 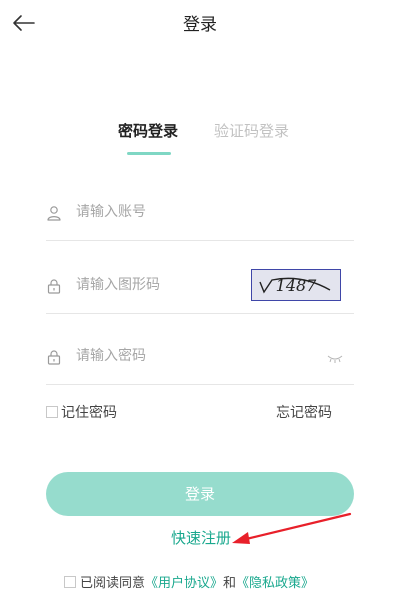 What do you see at coordinates (54, 213) in the screenshot?
I see `user-icon` at bounding box center [54, 213].